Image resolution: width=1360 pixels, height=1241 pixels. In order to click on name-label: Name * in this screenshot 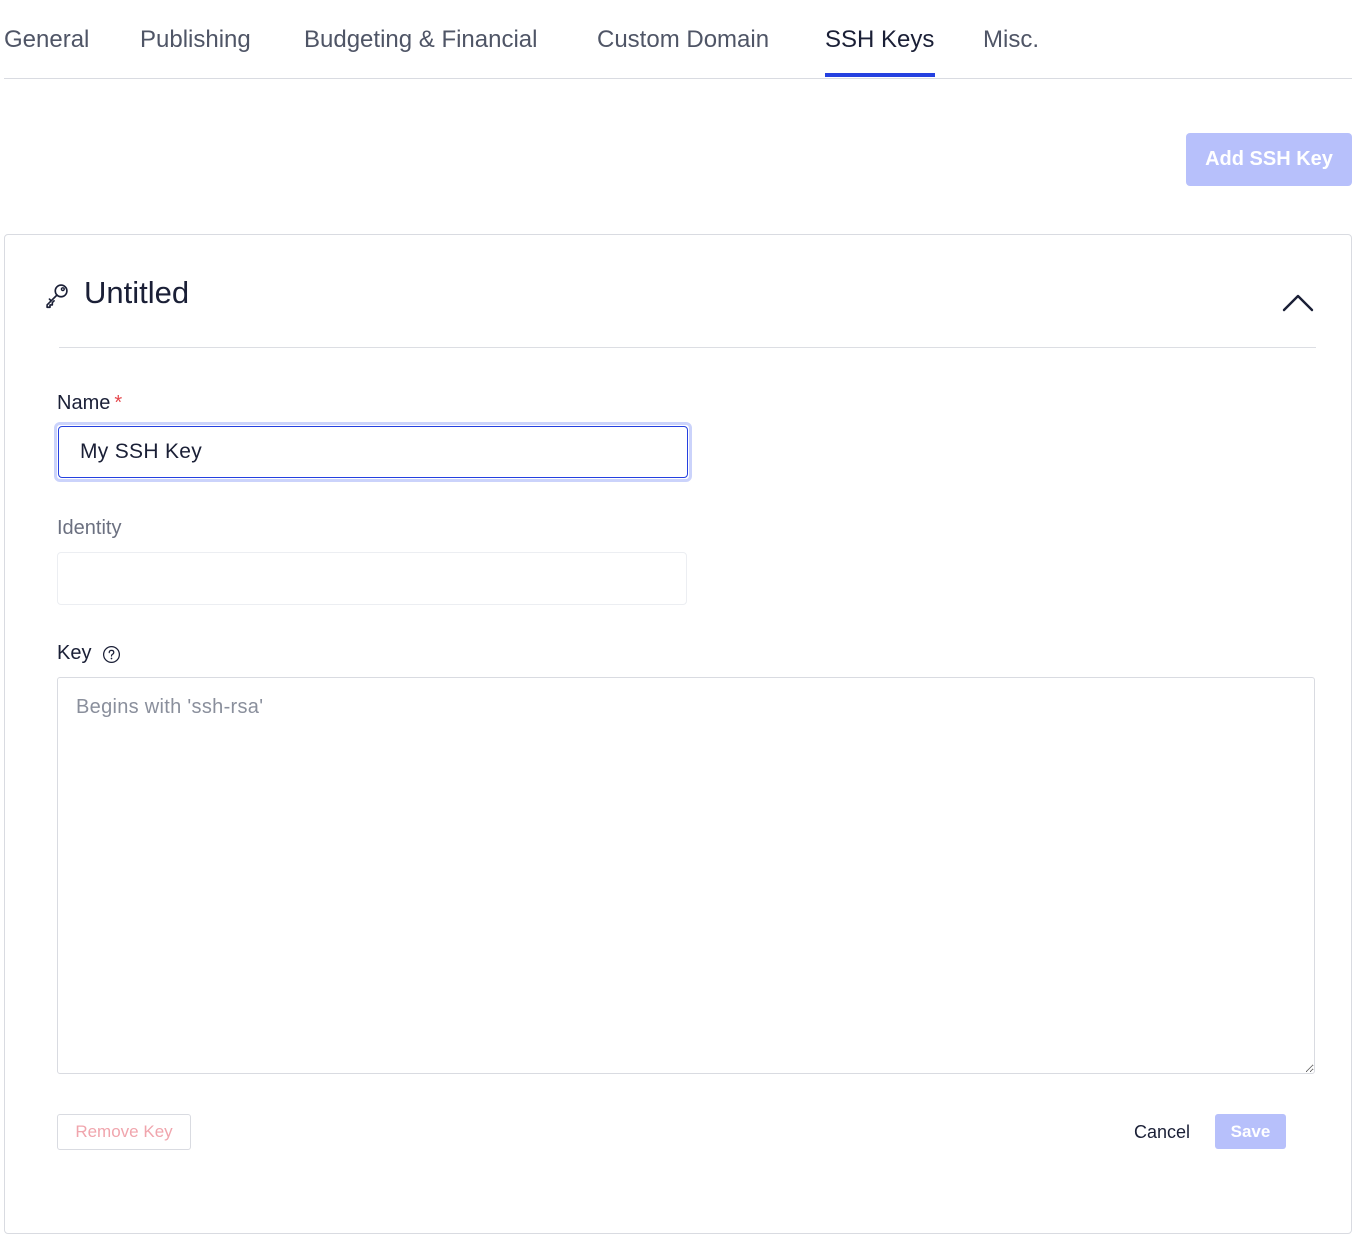, I will do `click(89, 403)`.